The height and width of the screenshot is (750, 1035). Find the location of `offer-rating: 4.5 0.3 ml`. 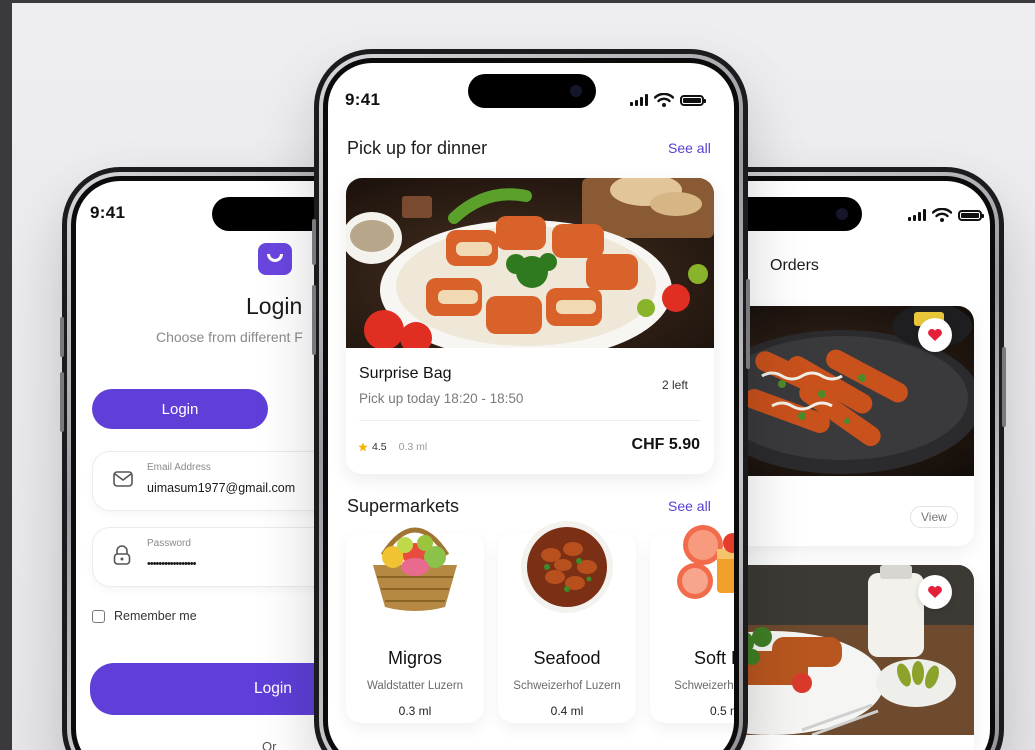

offer-rating: 4.5 0.3 ml is located at coordinates (392, 447).